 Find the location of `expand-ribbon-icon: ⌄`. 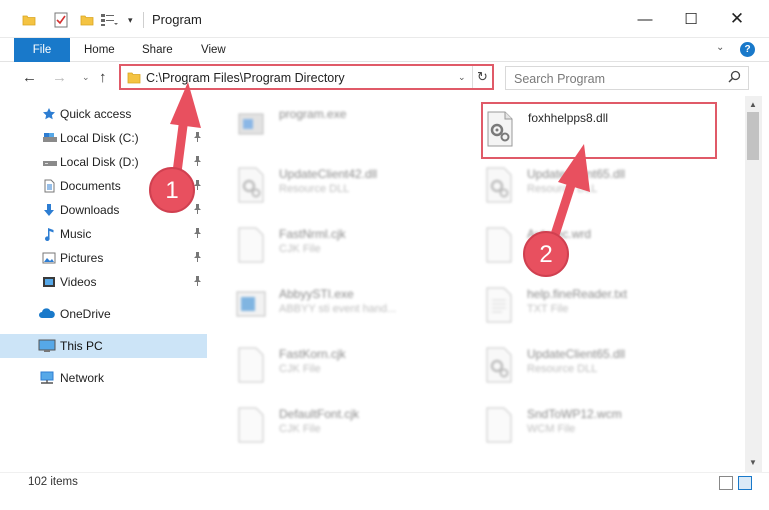

expand-ribbon-icon: ⌄ is located at coordinates (720, 47).